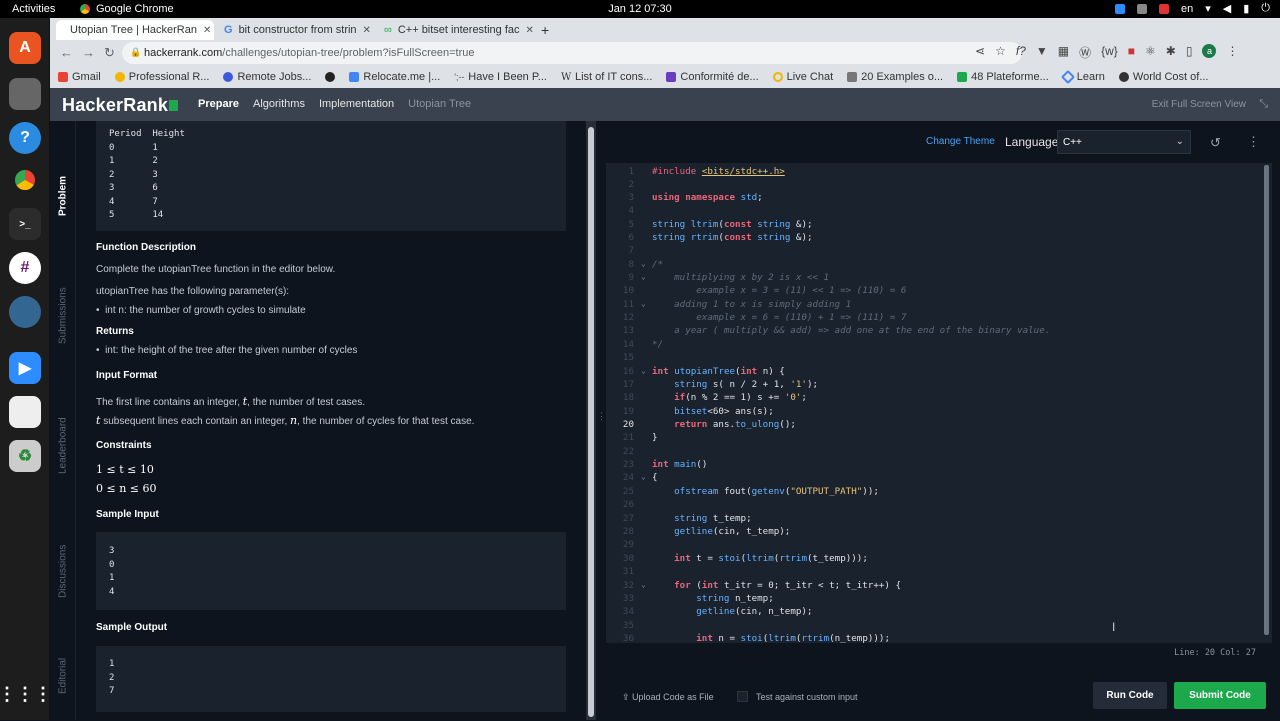 The image size is (1280, 721). I want to click on new-tab-button: +, so click(547, 30).